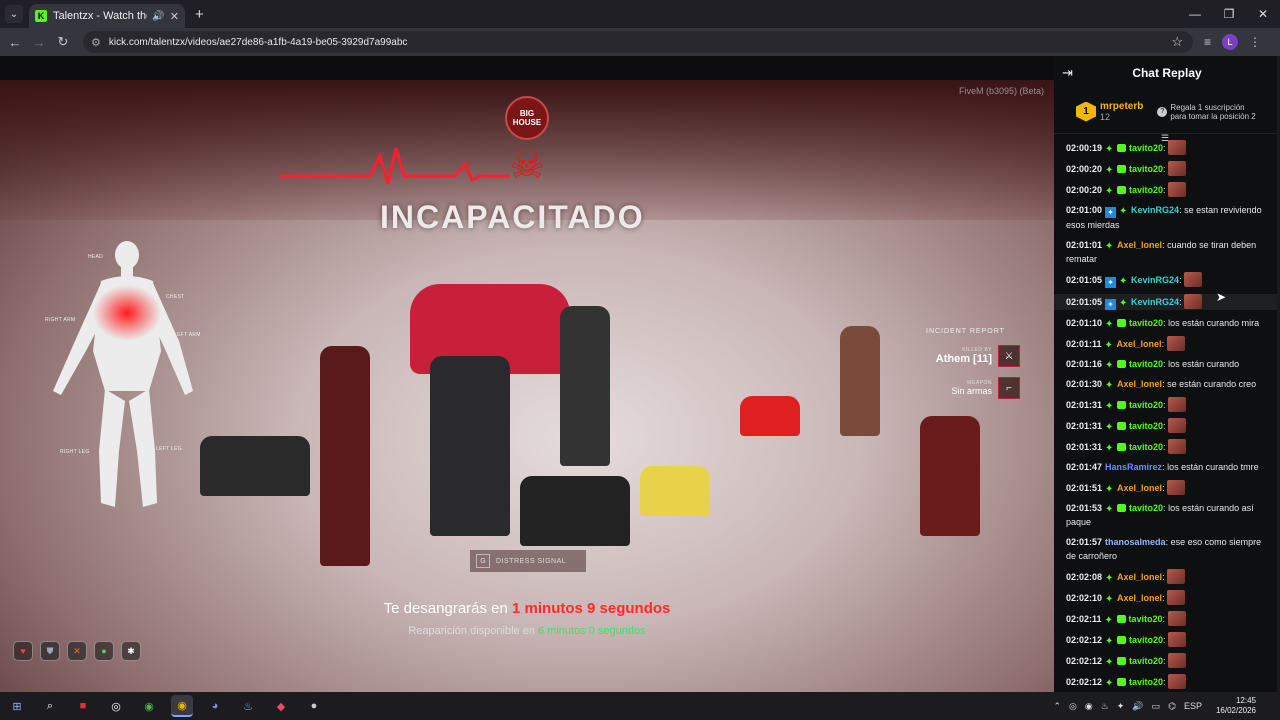 This screenshot has width=1280, height=720. I want to click on discord-icon: ◕, so click(215, 706).